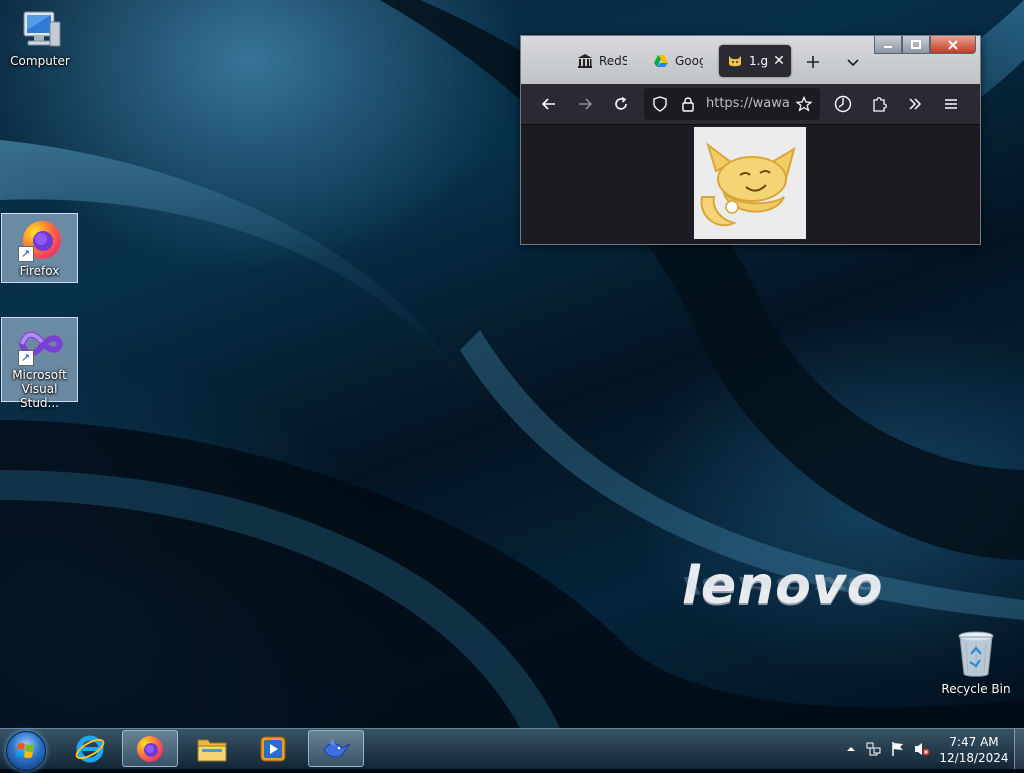  I want to click on window-controls, so click(925, 45).